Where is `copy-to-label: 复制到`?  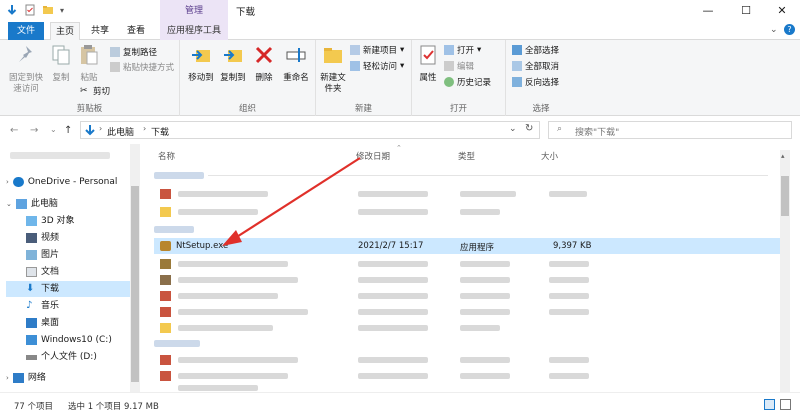
copy-to-label: 复制到 is located at coordinates (233, 78).